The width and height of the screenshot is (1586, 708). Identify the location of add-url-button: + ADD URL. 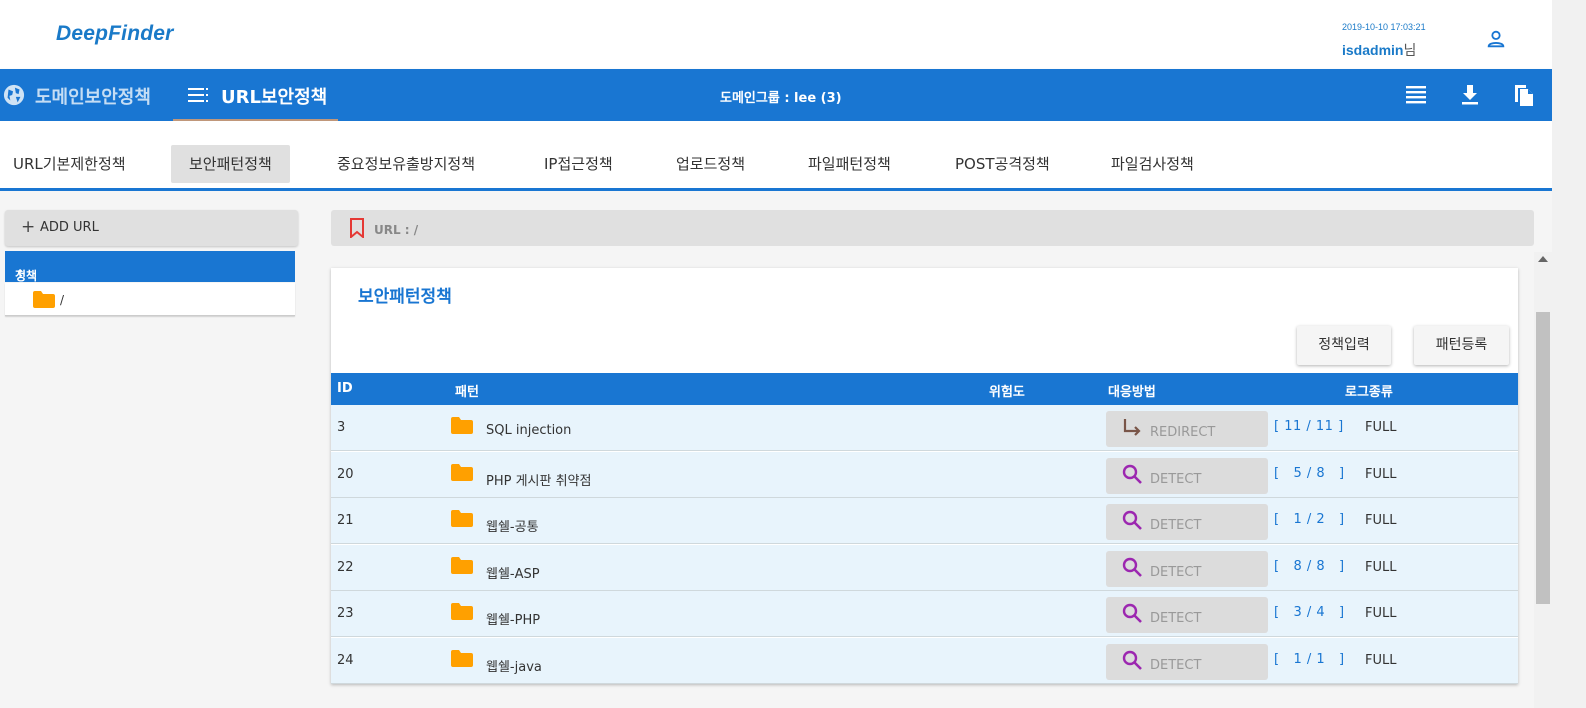
(151, 228).